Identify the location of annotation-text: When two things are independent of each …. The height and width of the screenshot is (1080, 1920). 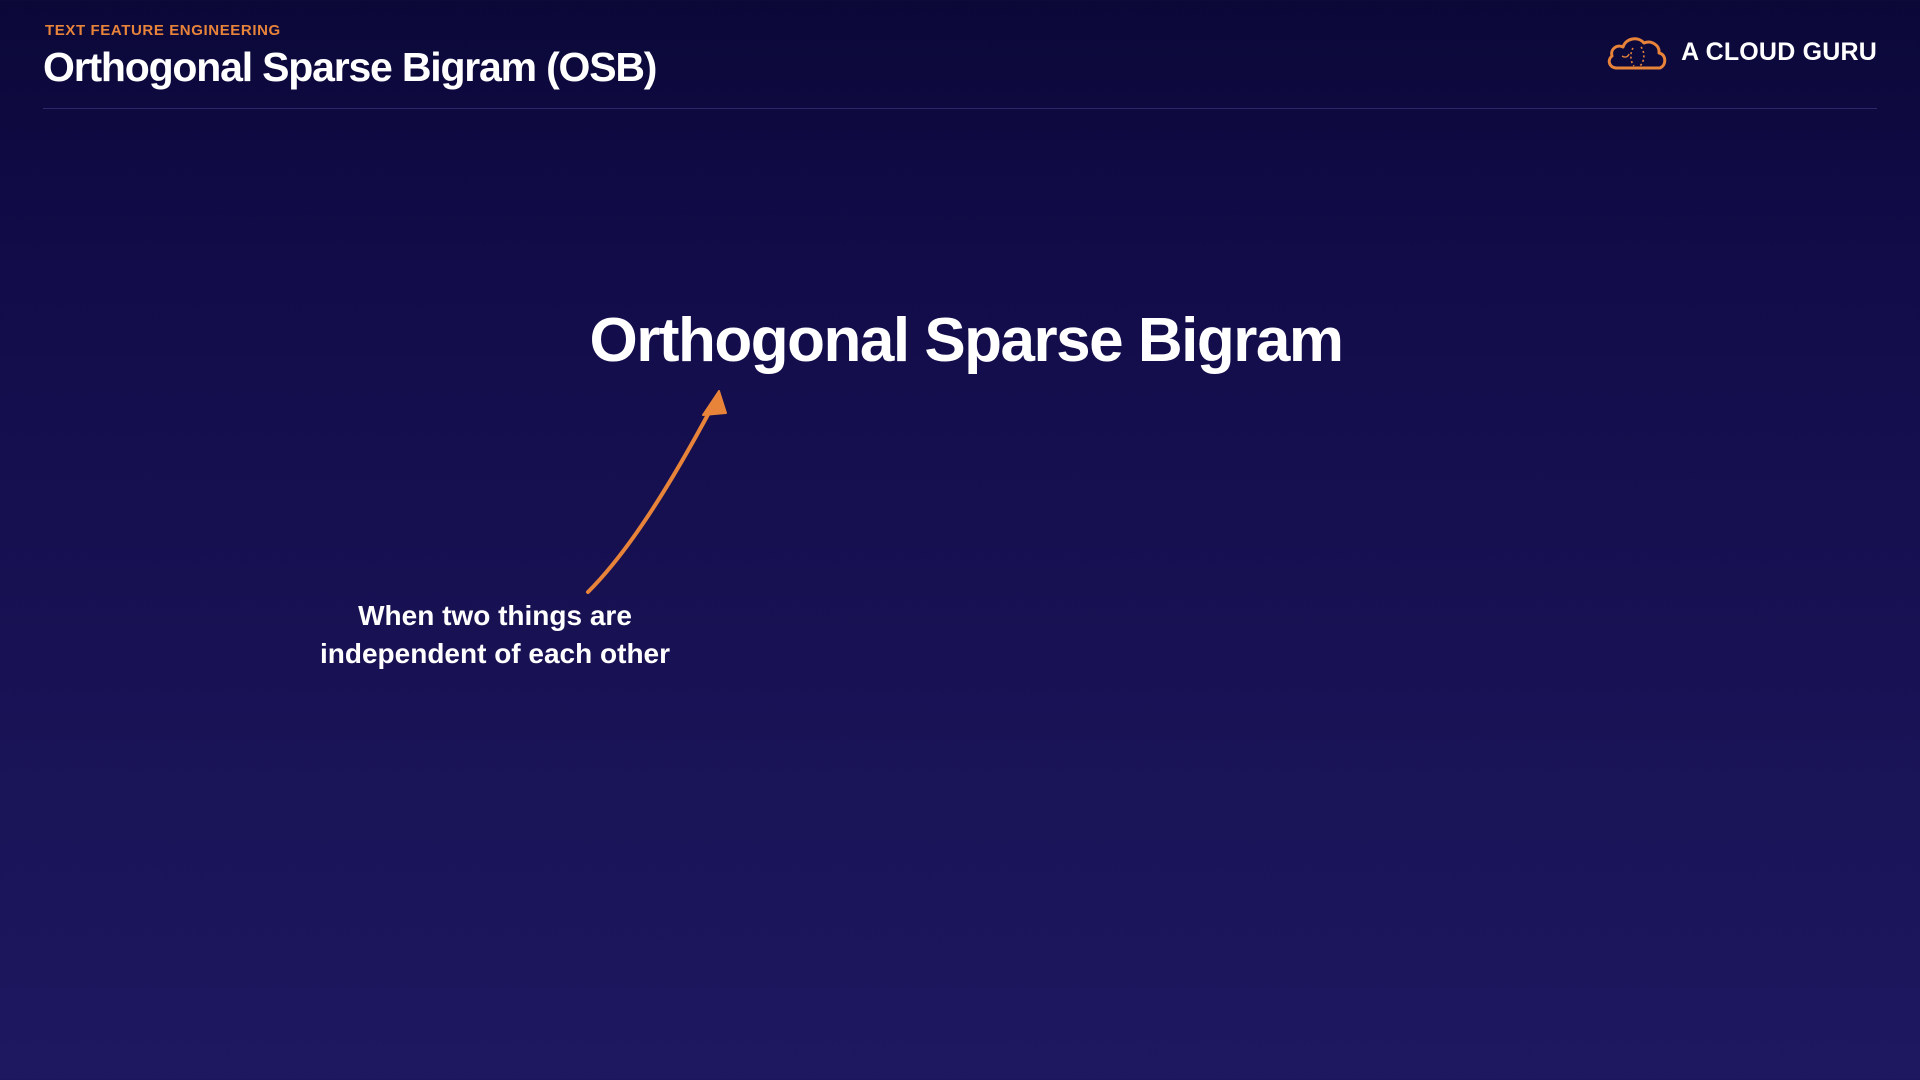
(495, 635).